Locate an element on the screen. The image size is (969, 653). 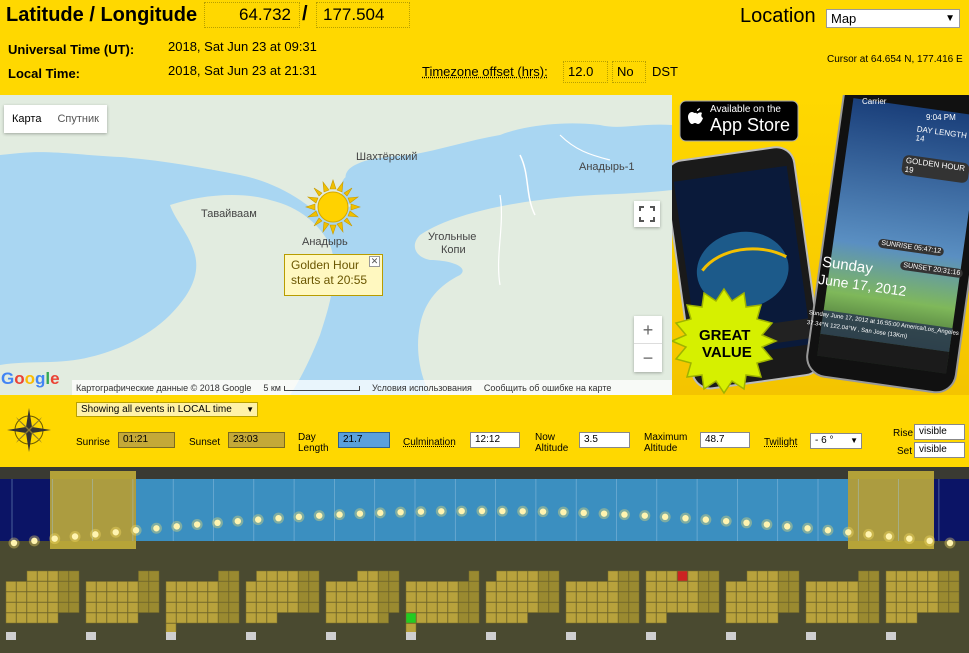
cursor-coordinates: Cursor at 64.654 N, 177.416 E is located at coordinates (895, 59).